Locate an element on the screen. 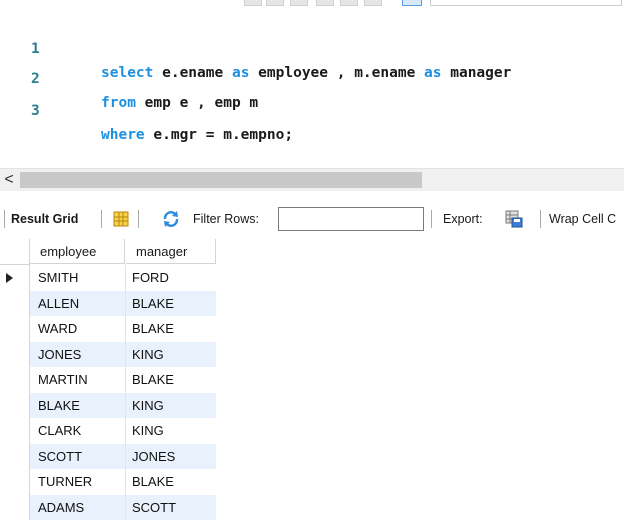 The height and width of the screenshot is (526, 624). code-text: where e.mgr = m.empno; is located at coordinates (197, 135).